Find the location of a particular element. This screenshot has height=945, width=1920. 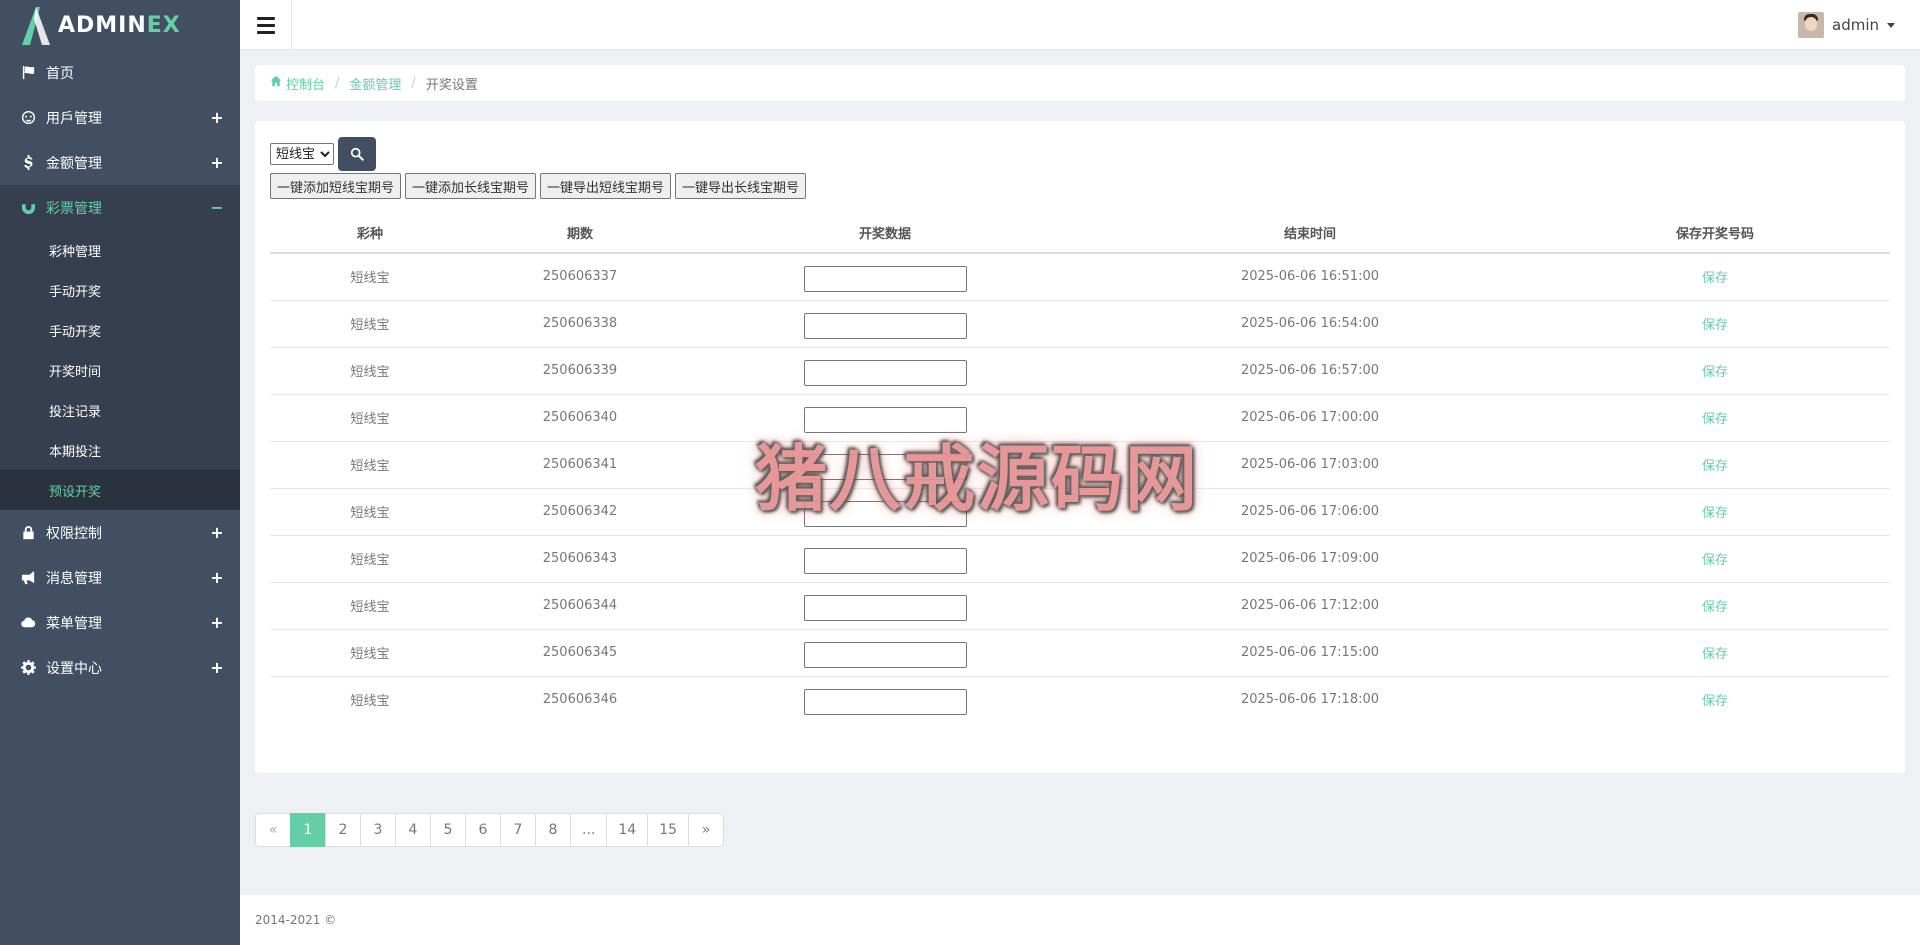

column-header-end-time: 结束时间 is located at coordinates (1310, 233).